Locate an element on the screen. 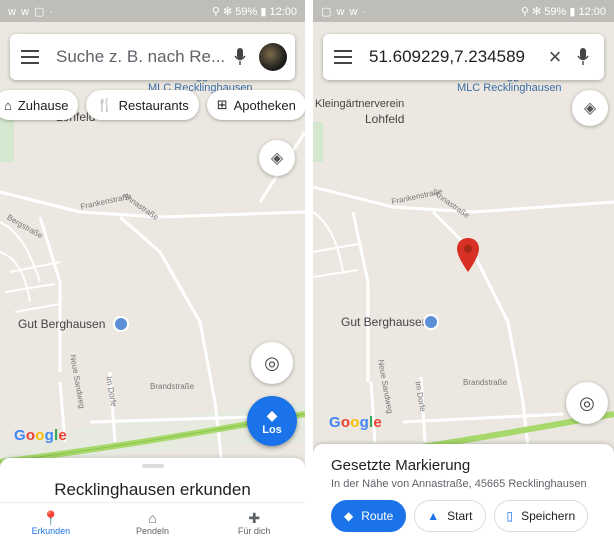 The height and width of the screenshot is (543, 614). status-bar: ▢ ᴡ ᴡ · ⚲ ✻ 59% ▮ 12:00 is located at coordinates (463, 11).